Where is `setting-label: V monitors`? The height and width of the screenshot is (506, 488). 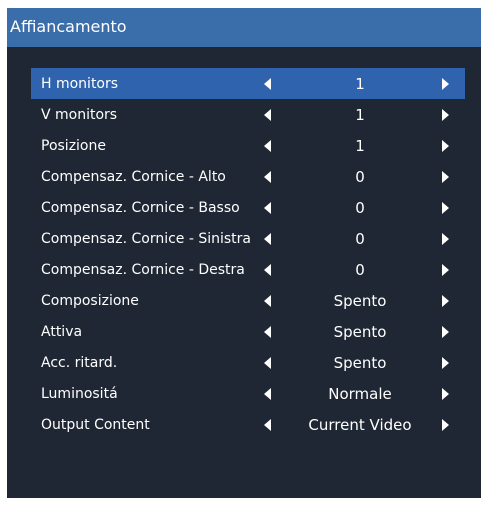
setting-label: V monitors is located at coordinates (79, 115).